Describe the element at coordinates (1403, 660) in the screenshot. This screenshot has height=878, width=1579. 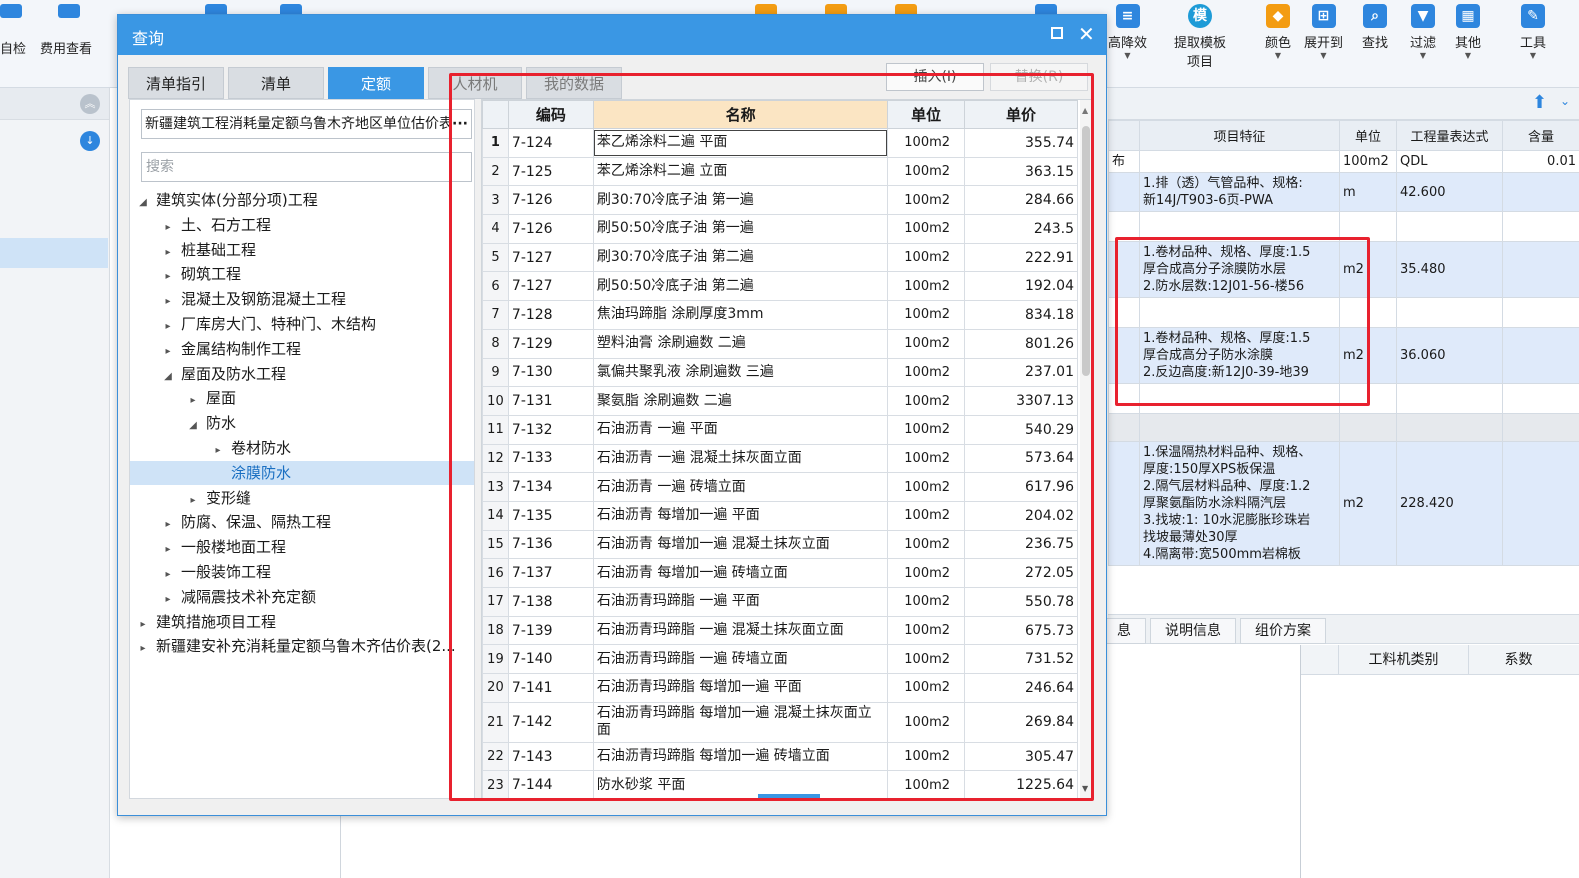
I see `column-resource-category: 工料机类别` at that location.